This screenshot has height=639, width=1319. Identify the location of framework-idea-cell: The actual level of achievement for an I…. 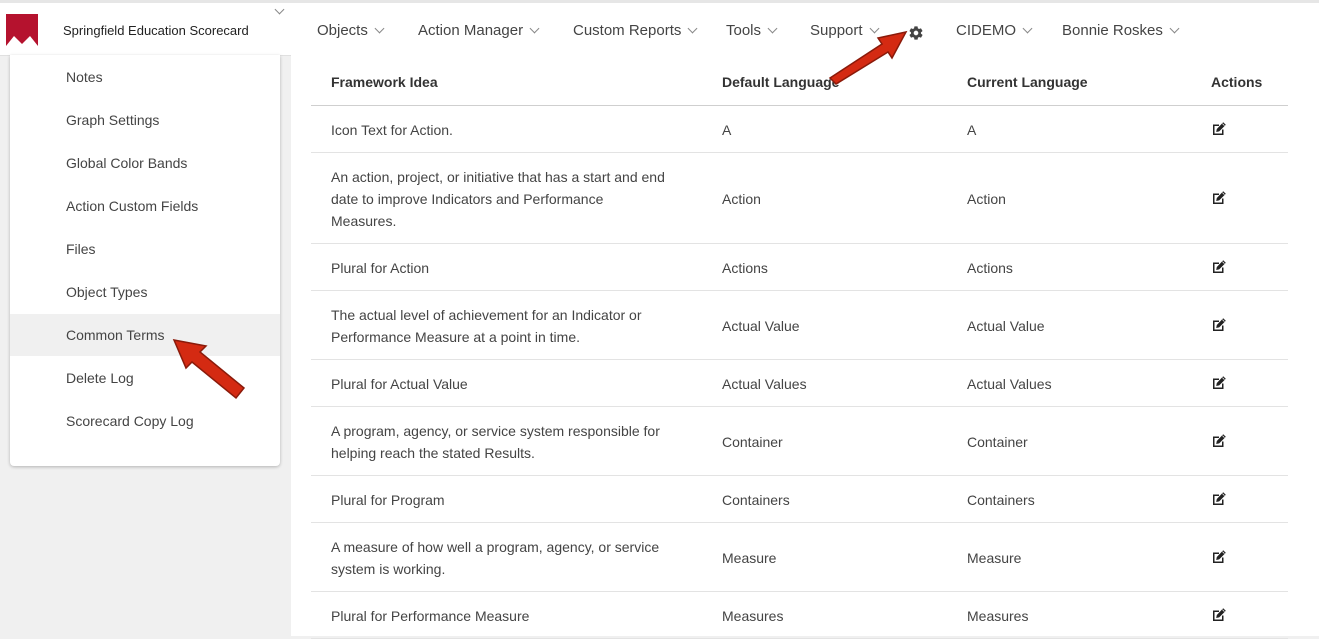
(511, 326).